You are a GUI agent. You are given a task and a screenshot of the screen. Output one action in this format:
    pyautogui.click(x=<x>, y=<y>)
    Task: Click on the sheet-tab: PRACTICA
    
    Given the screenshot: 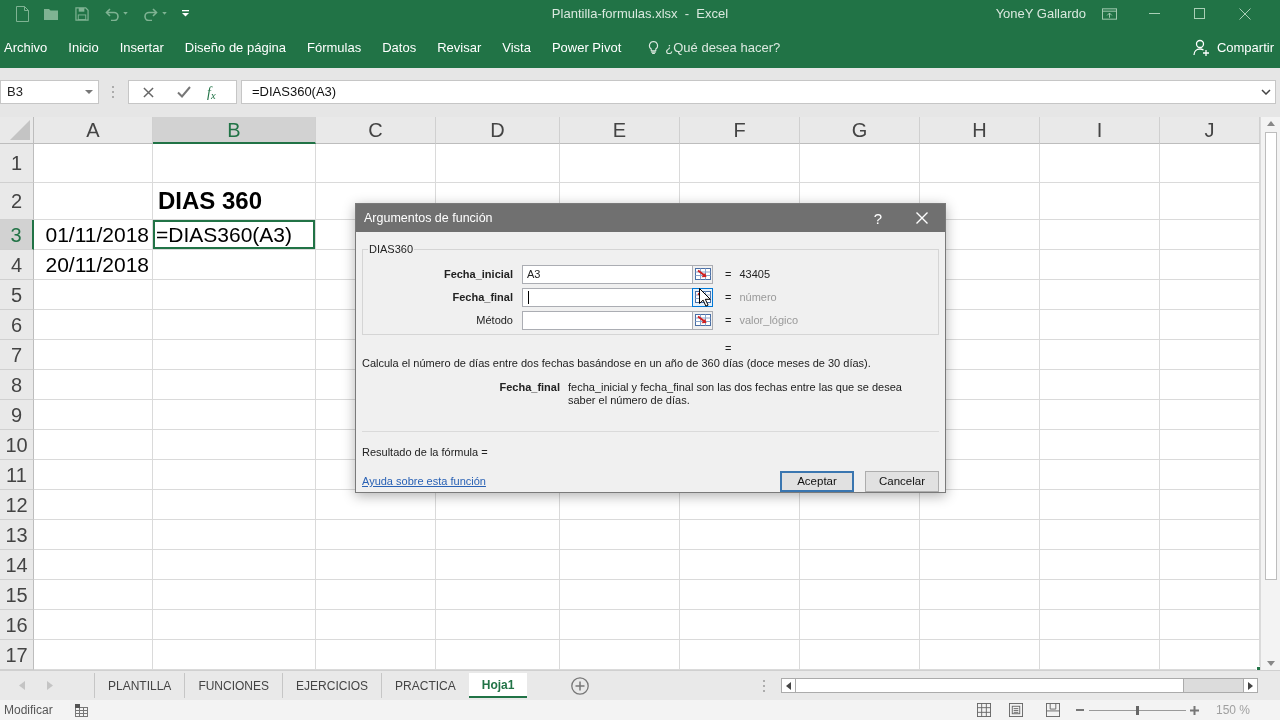 What is the action you would take?
    pyautogui.click(x=425, y=685)
    